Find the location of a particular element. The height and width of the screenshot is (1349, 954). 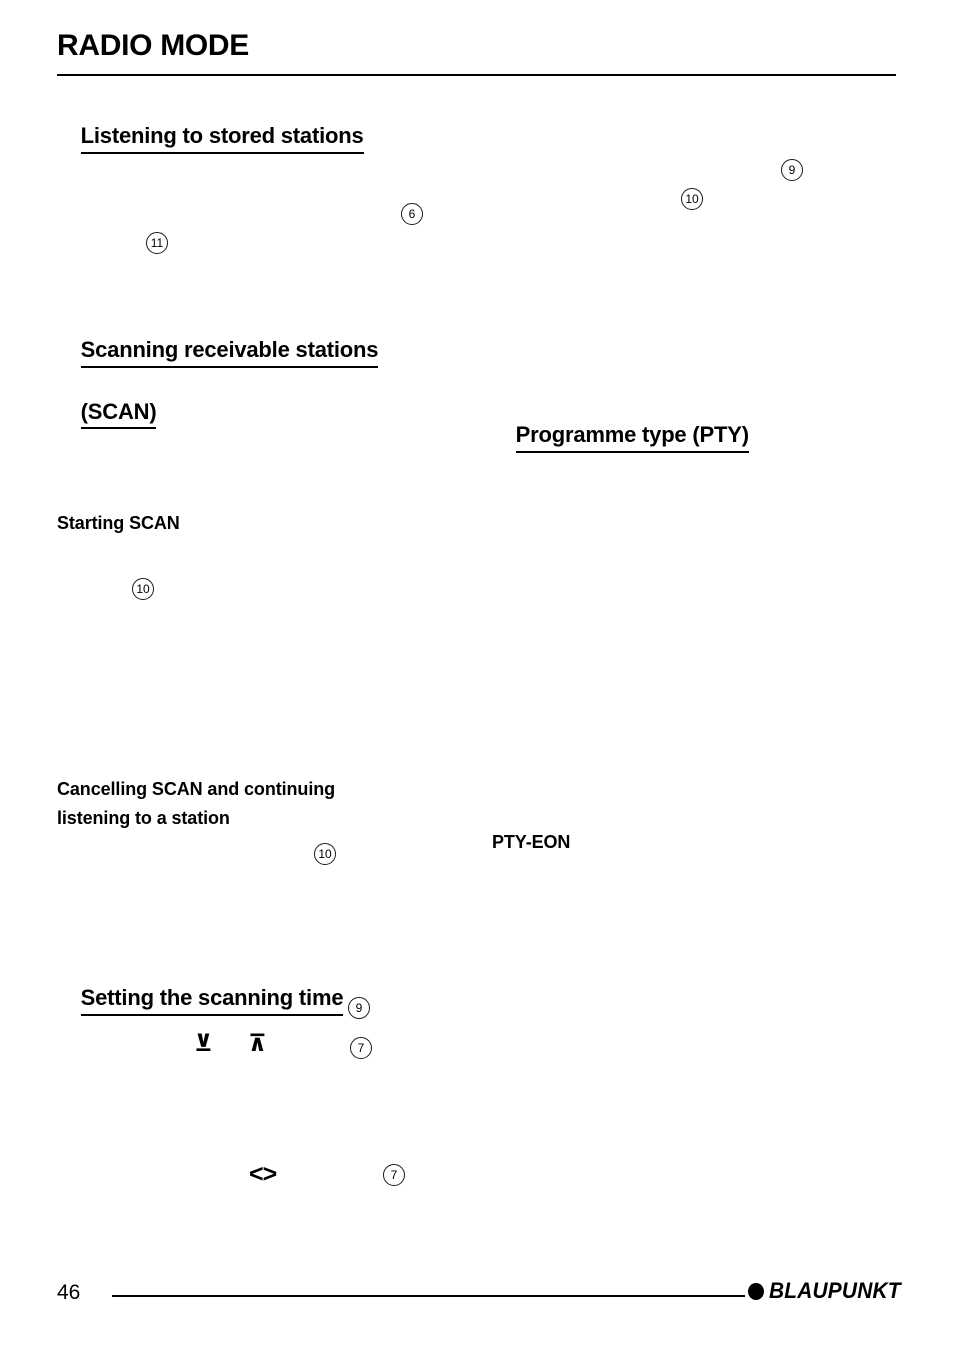

section-heading-scanning-line1: Scanning receivable stations is located at coordinates (229, 351).